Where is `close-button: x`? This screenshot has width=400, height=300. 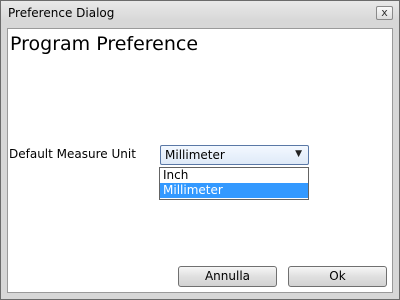
close-button: x is located at coordinates (384, 13).